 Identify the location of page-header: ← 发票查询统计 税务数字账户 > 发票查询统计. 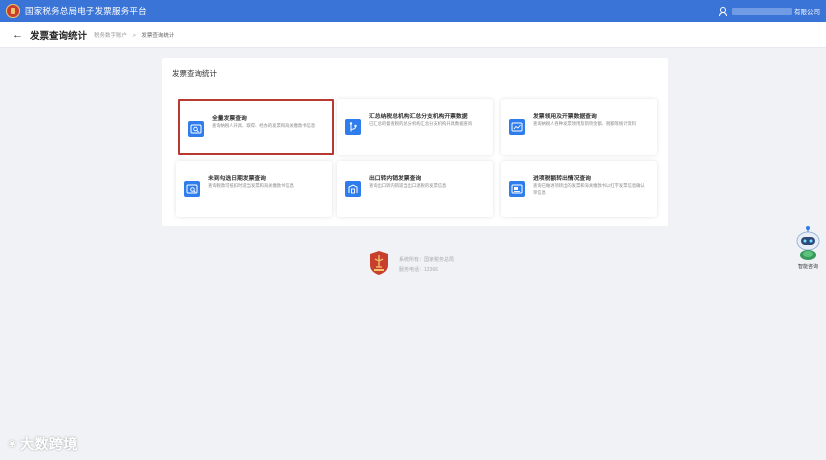
(413, 35).